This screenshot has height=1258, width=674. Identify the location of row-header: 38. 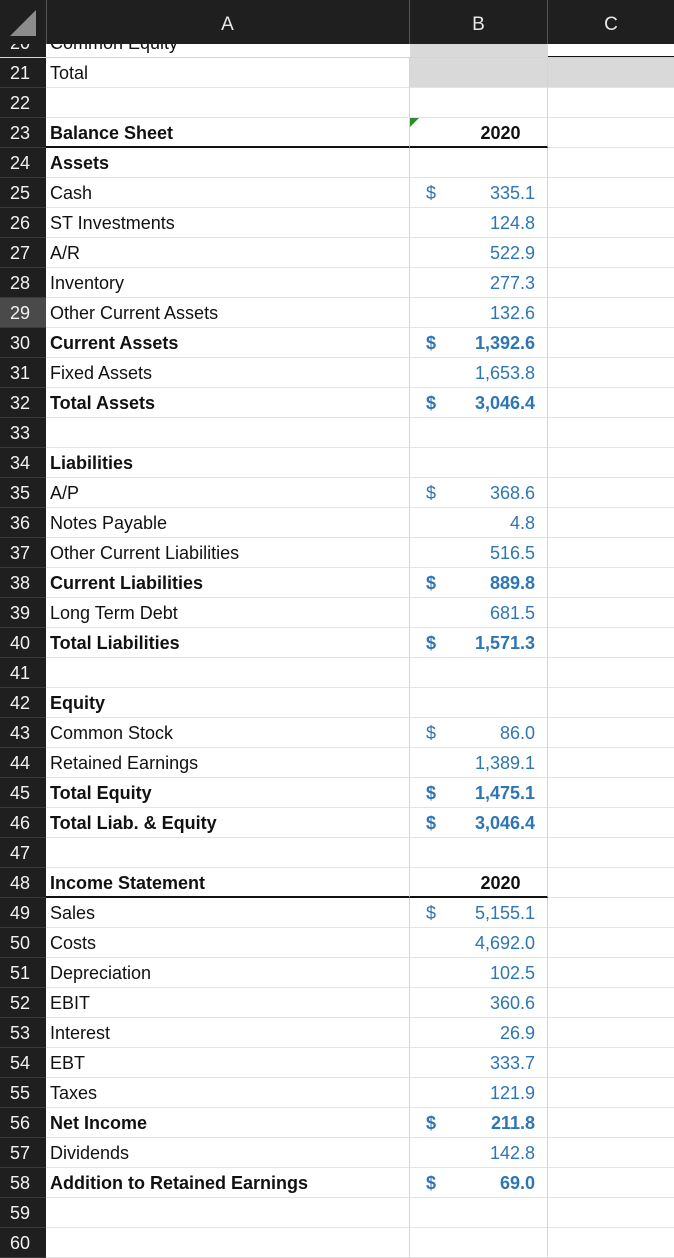
(23, 583).